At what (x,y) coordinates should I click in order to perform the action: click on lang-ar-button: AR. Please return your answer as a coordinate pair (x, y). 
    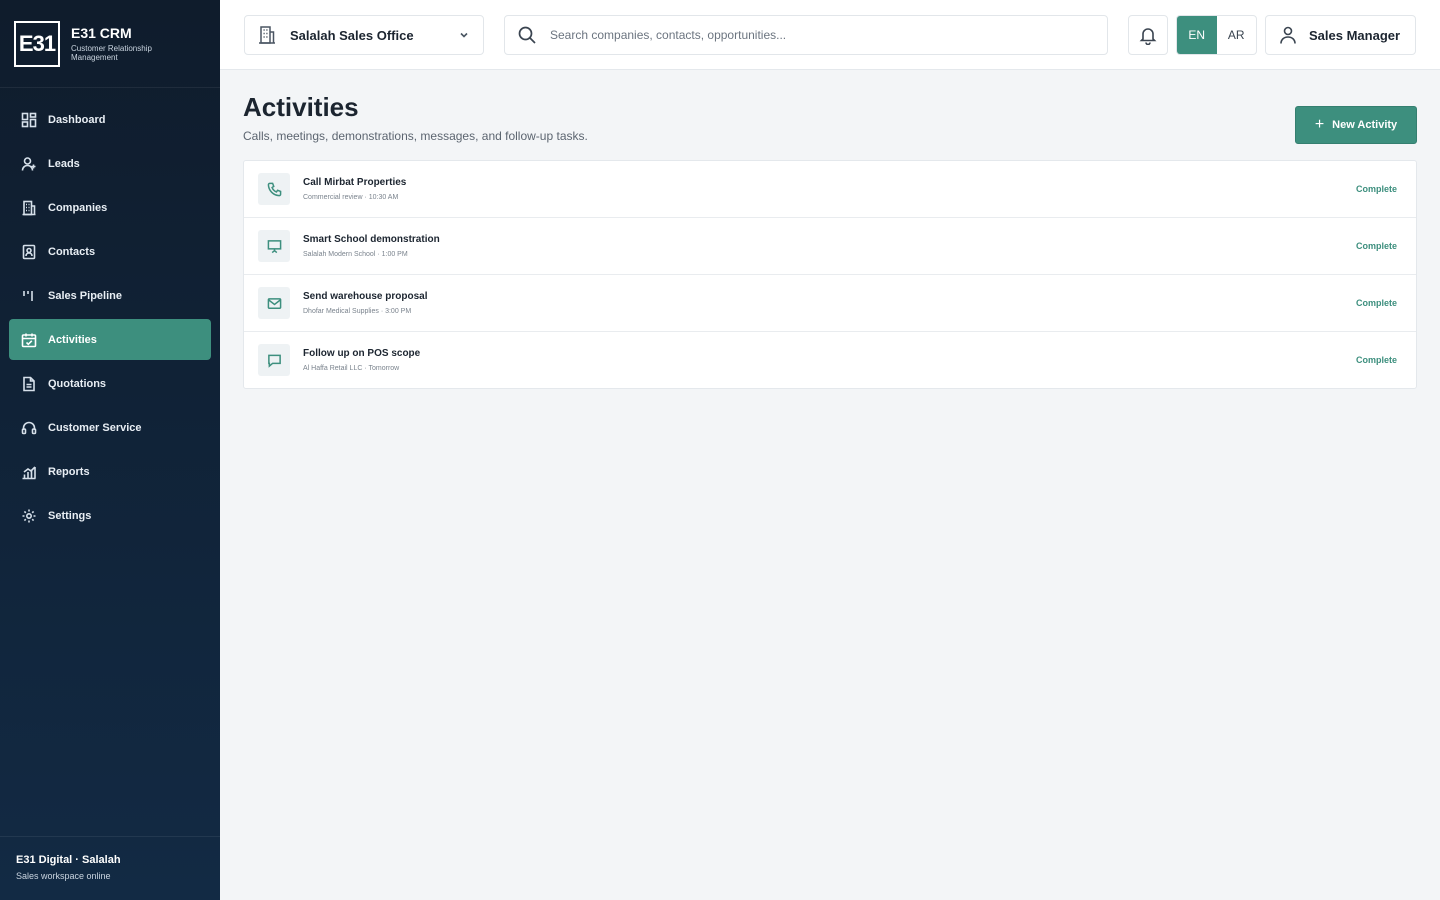
    Looking at the image, I should click on (1237, 35).